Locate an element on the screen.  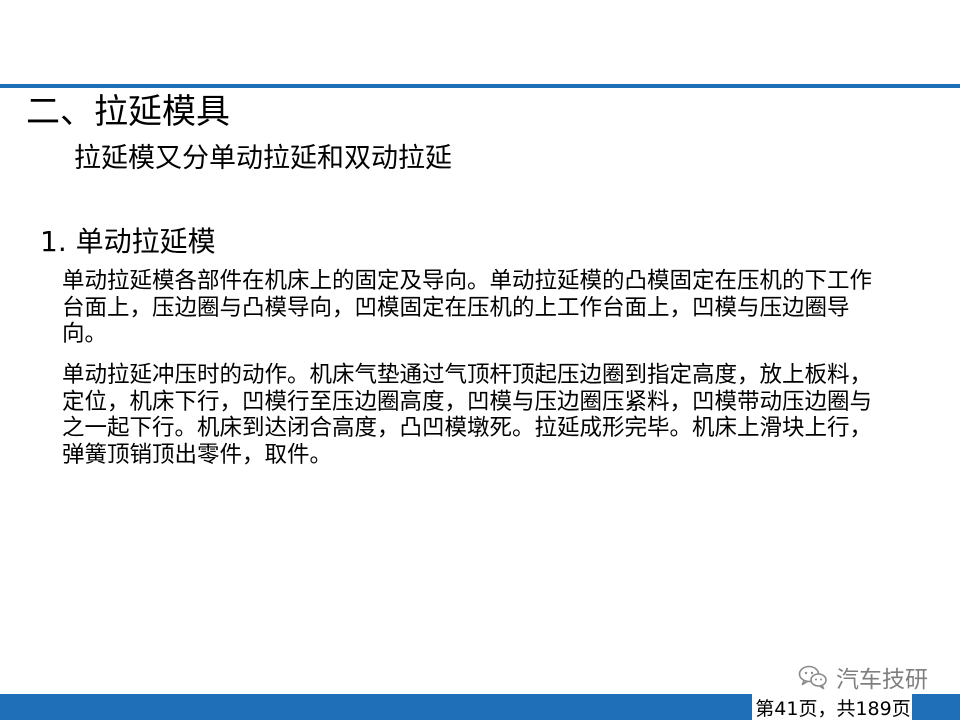
header-rule is located at coordinates (480, 86).